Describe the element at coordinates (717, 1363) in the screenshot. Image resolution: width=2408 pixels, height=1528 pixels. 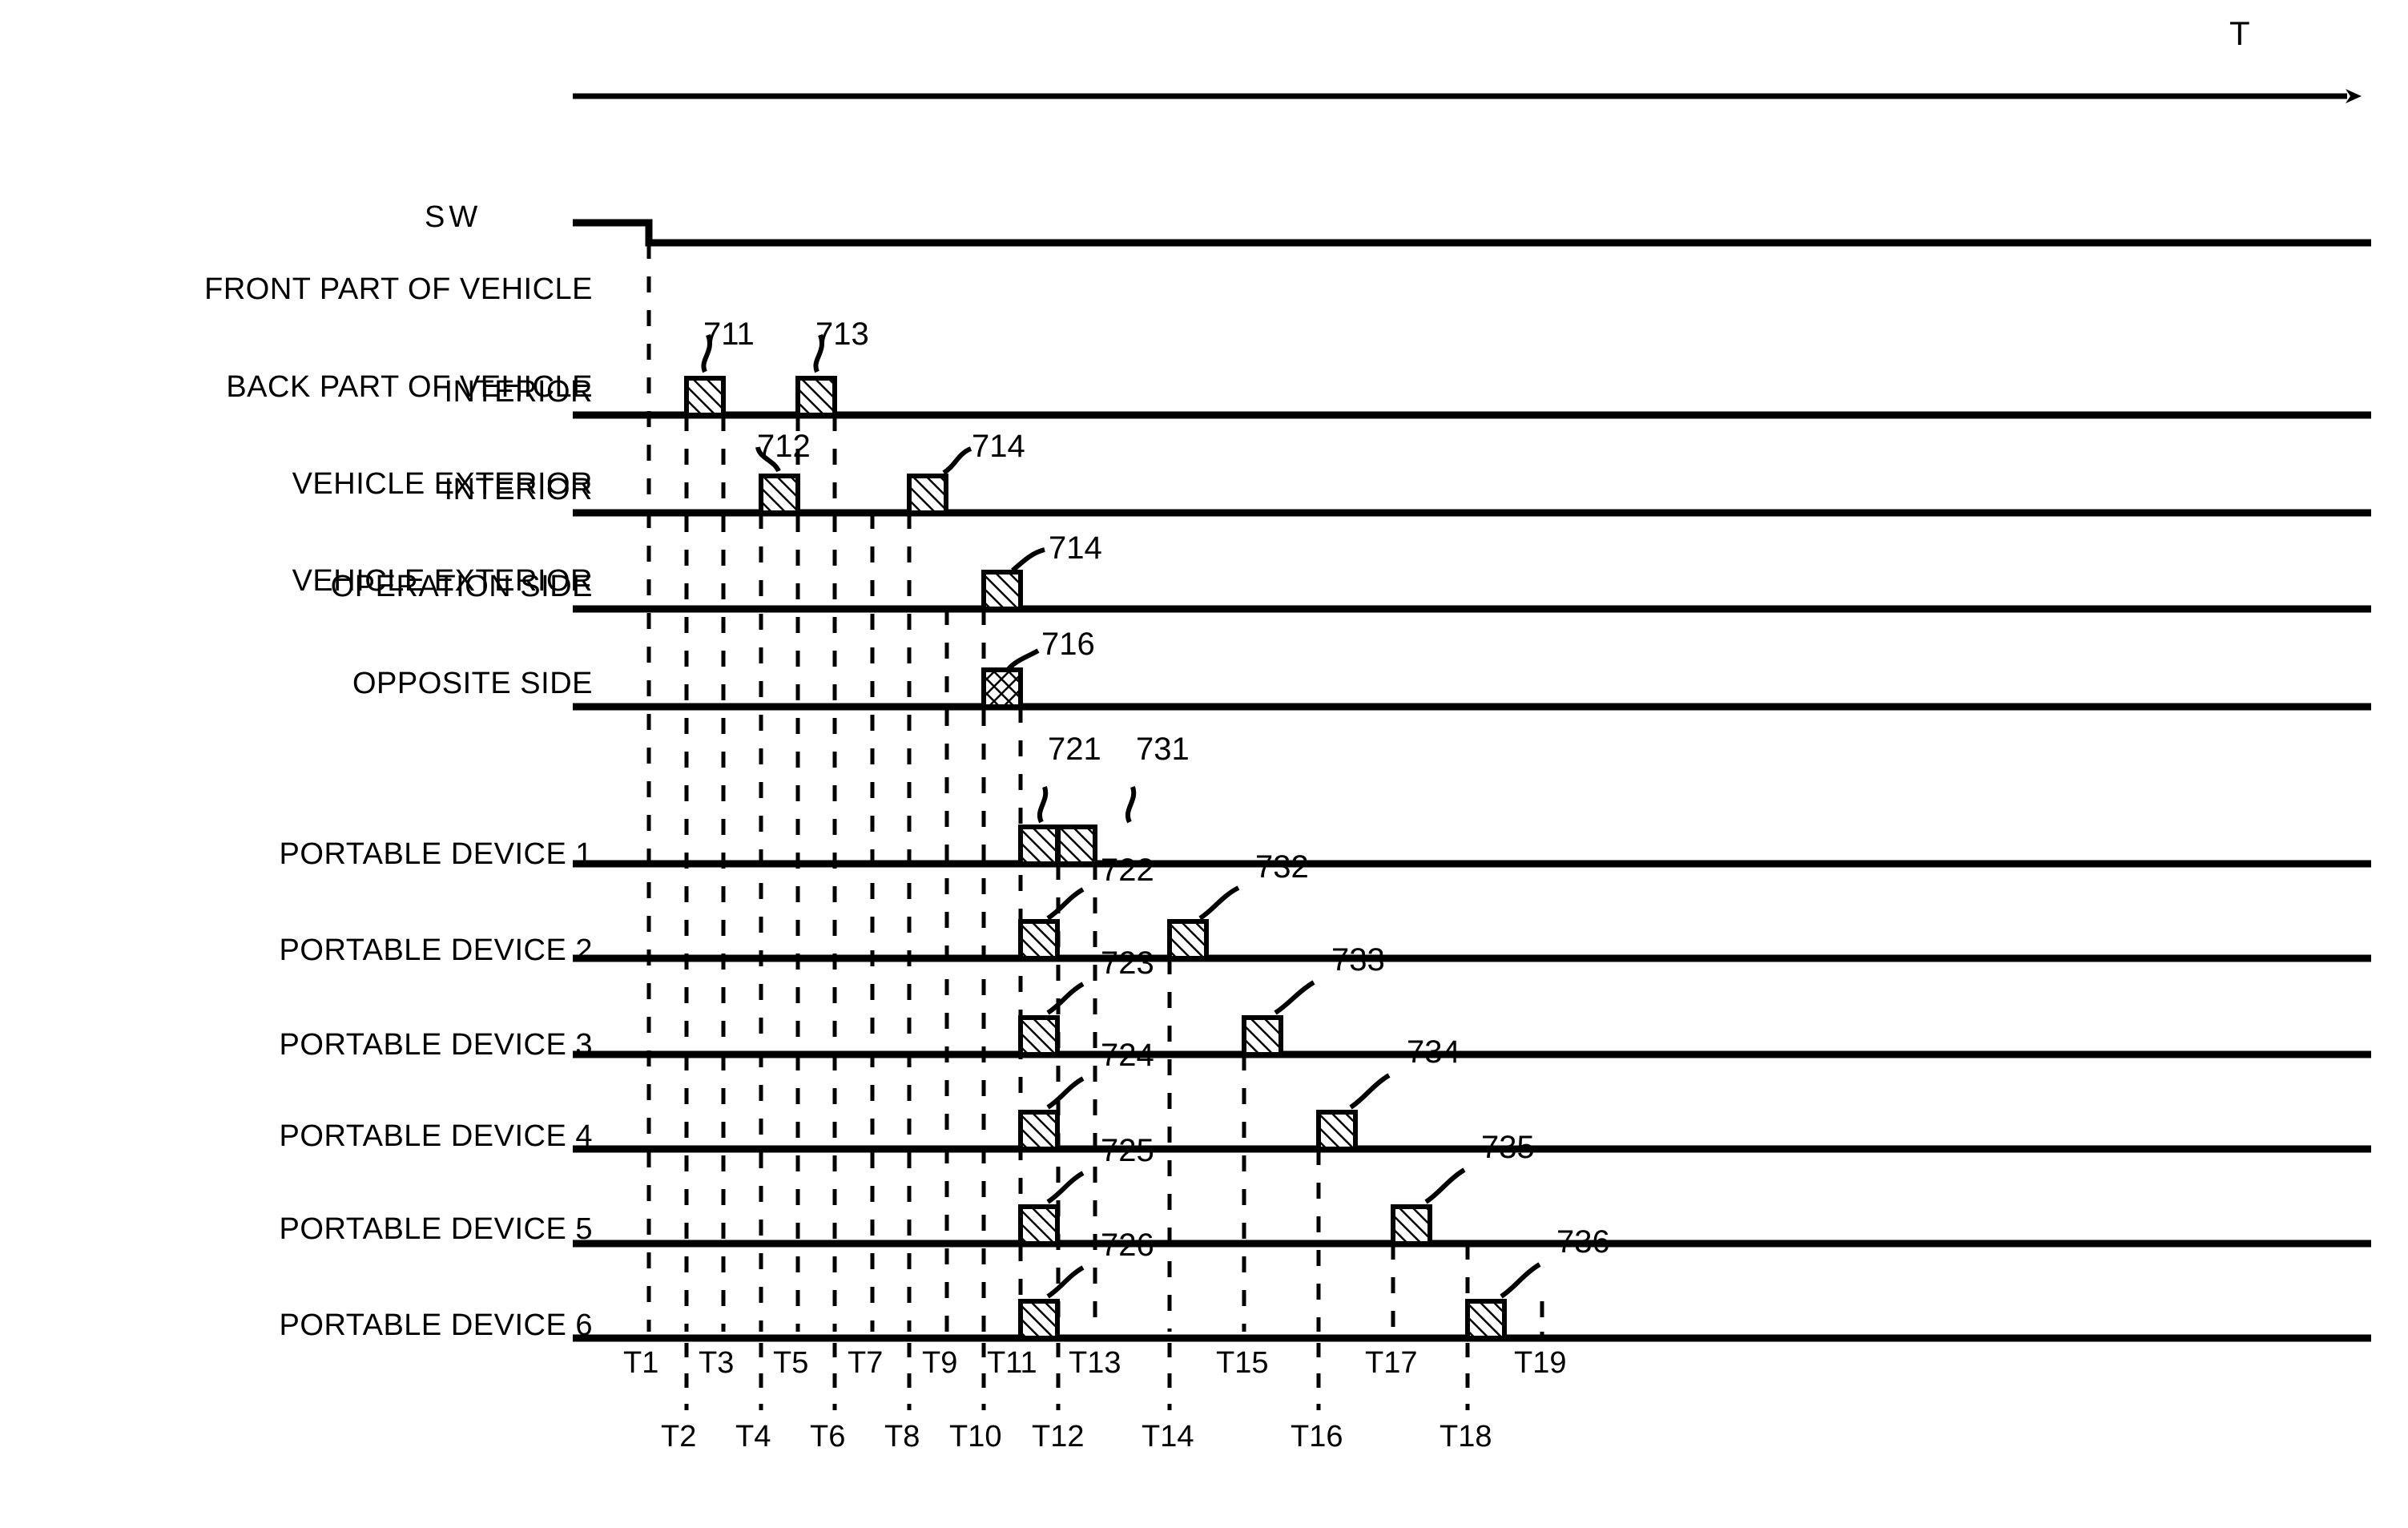
I see `tick-label-T3: T3` at that location.